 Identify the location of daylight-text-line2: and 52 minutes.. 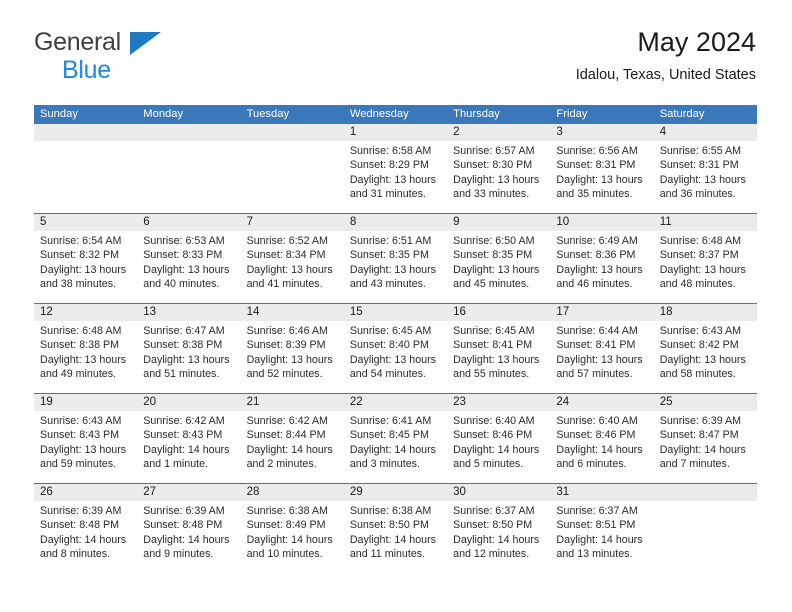
(284, 374).